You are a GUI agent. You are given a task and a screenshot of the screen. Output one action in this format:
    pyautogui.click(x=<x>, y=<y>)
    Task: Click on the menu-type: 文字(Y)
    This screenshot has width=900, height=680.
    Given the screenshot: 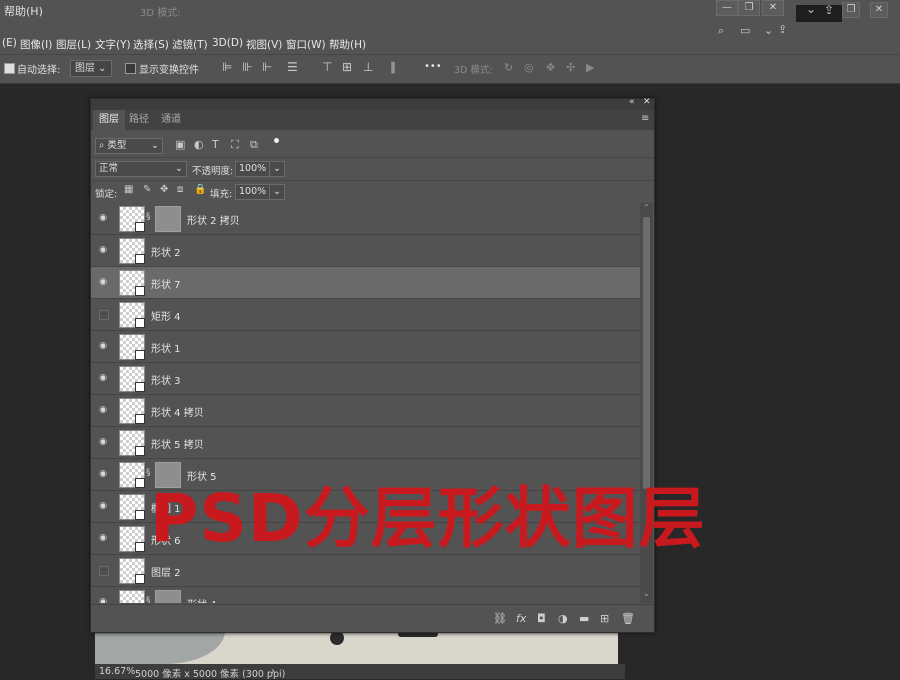 What is the action you would take?
    pyautogui.click(x=113, y=44)
    